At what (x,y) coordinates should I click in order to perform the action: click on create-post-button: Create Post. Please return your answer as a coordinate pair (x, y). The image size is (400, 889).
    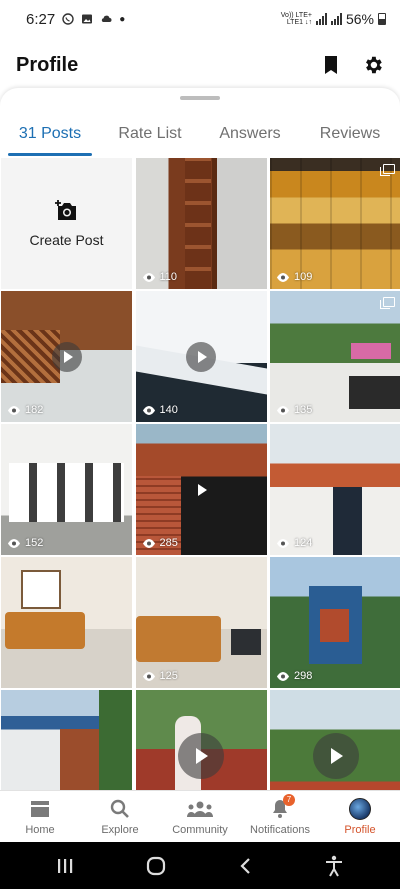
    Looking at the image, I should click on (66, 223).